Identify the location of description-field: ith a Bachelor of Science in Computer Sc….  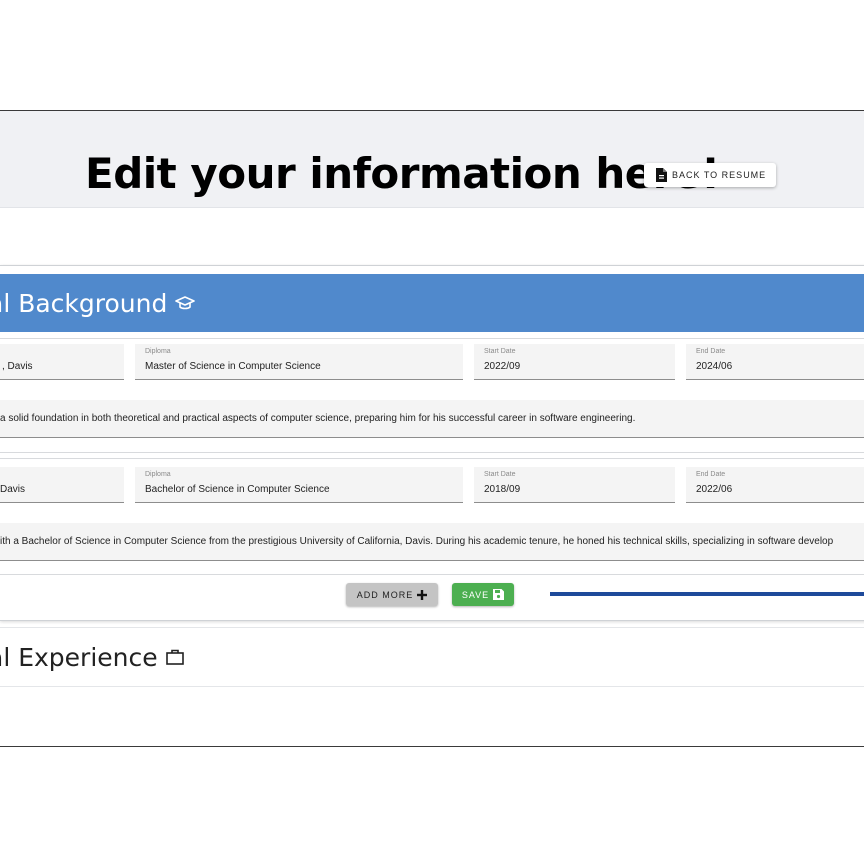
(432, 542).